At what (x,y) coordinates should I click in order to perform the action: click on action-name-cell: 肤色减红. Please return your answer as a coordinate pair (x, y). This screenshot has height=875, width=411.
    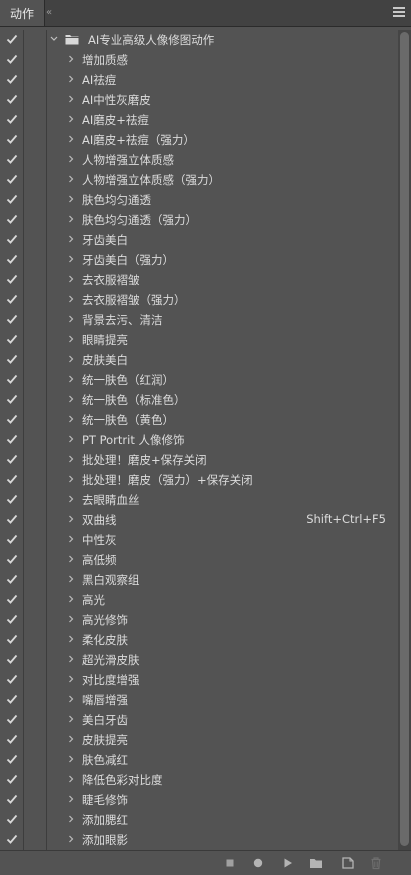
    Looking at the image, I should click on (222, 760).